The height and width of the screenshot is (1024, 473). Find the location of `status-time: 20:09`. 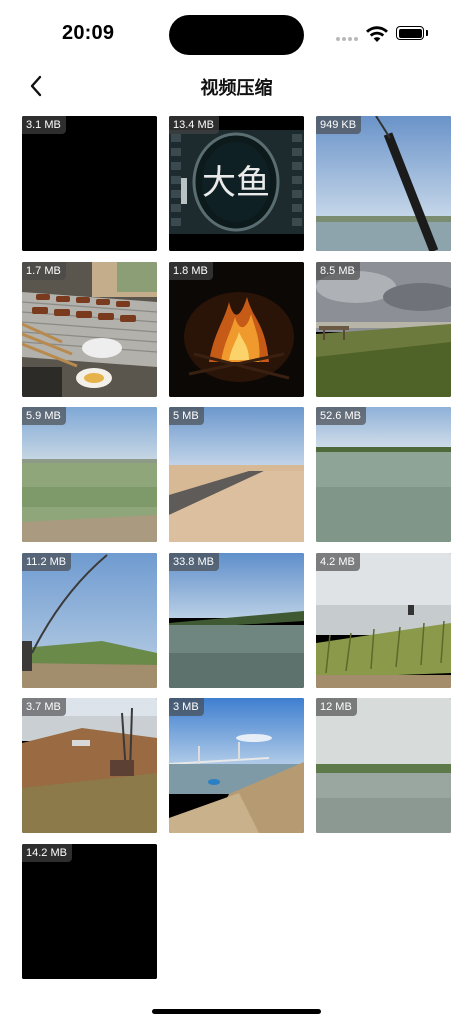

status-time: 20:09 is located at coordinates (88, 33).